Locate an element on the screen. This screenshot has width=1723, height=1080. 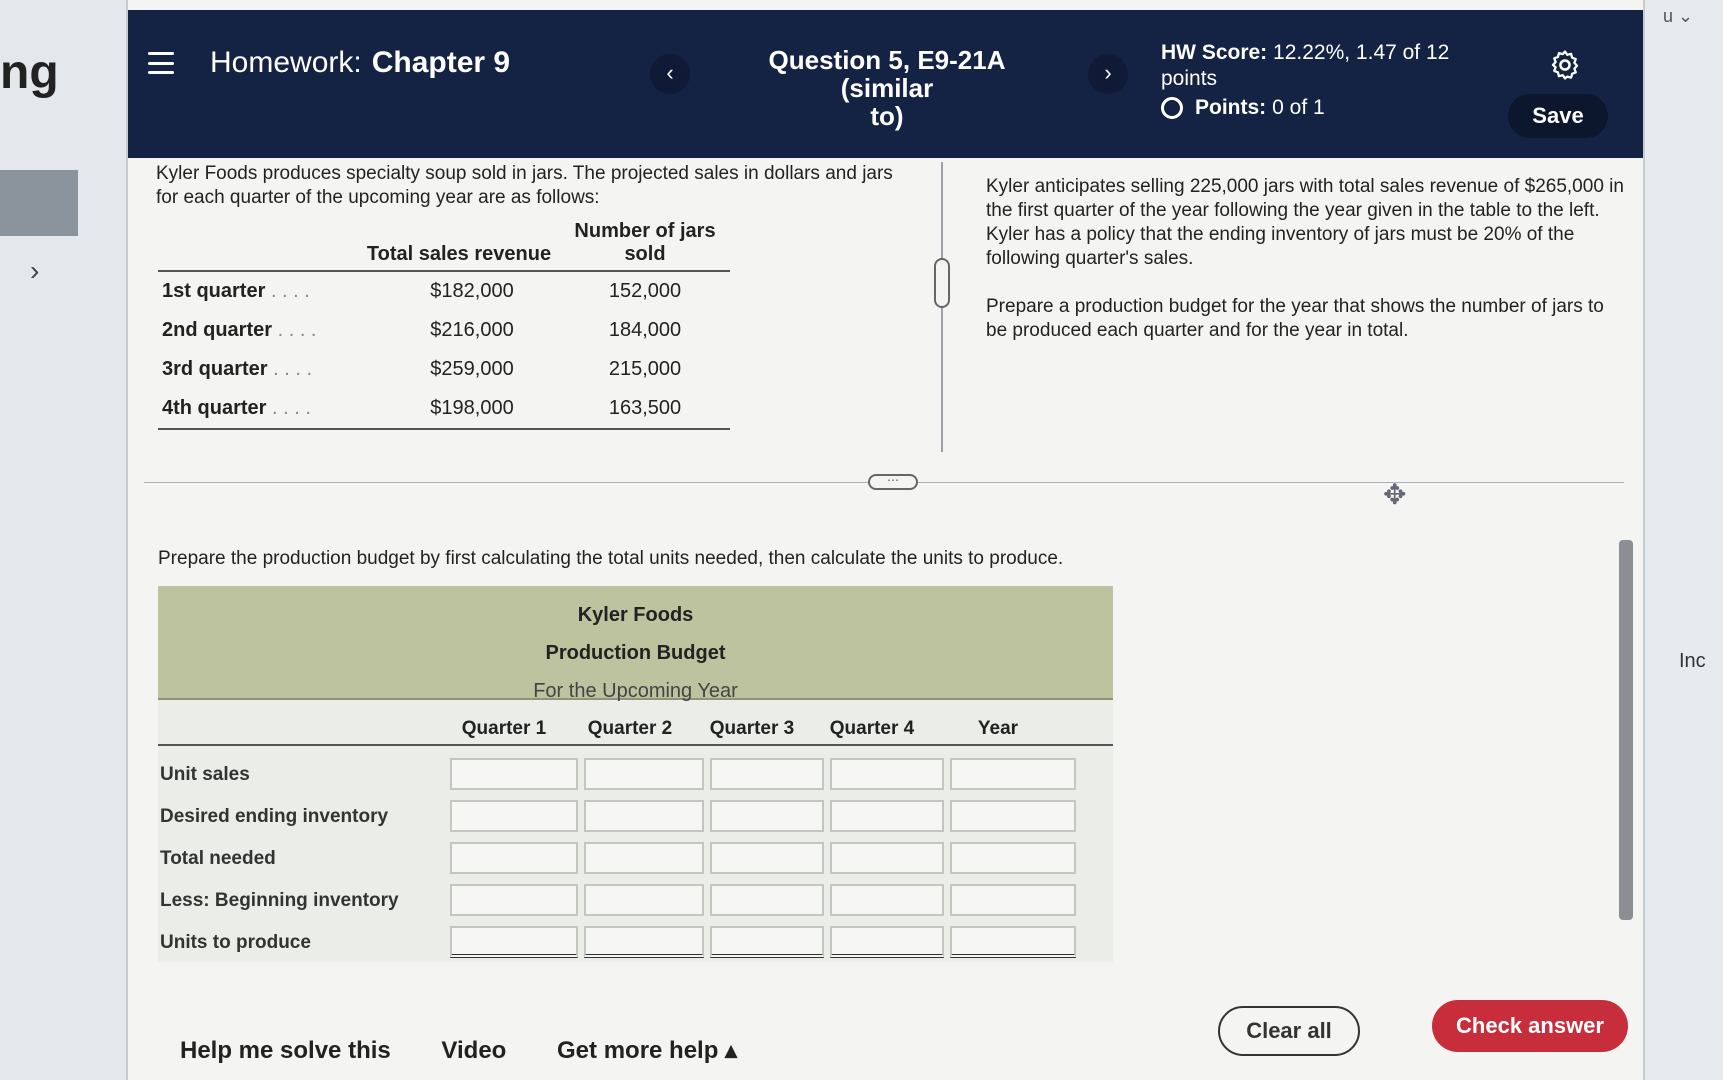
table-row: 2nd quarter . . . . $216,000 184,000 is located at coordinates (444, 330).